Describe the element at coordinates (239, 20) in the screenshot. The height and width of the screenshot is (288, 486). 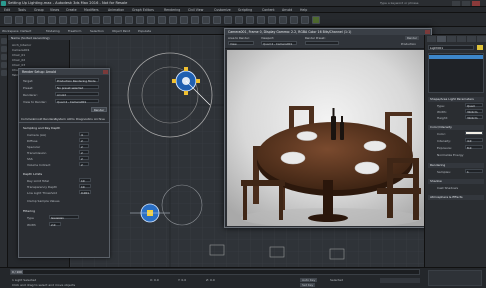
I see `layers-icon` at that location.